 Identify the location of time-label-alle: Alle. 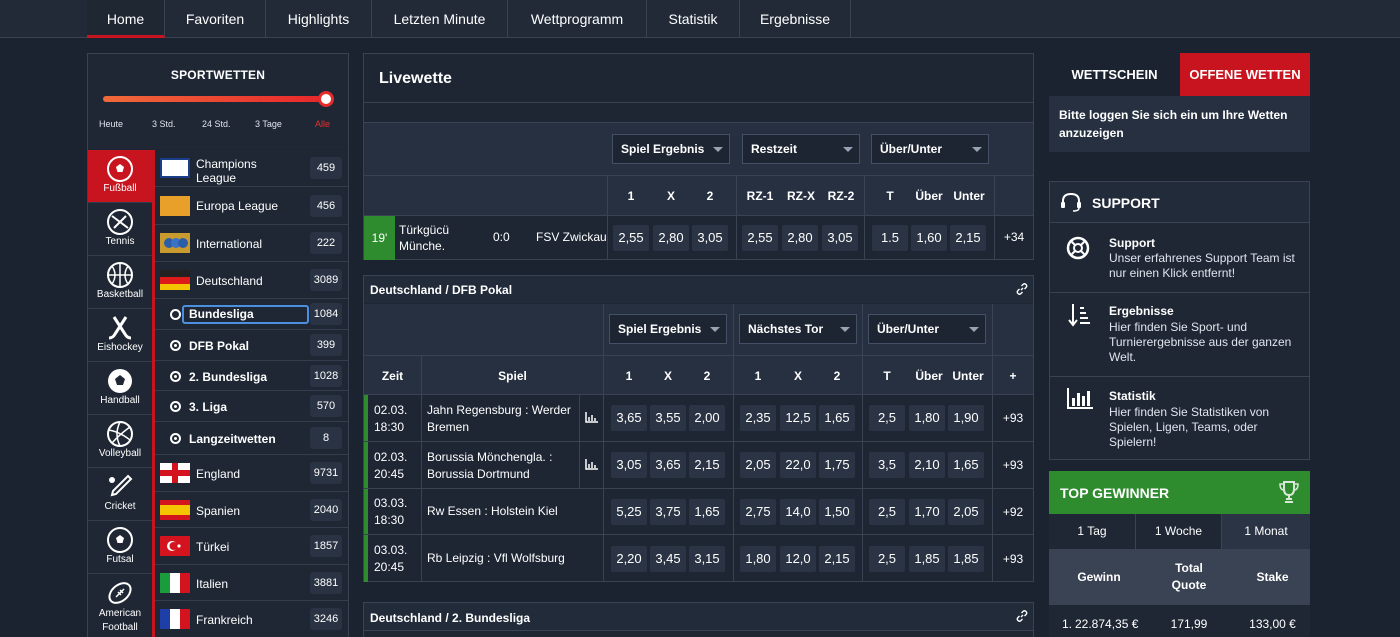
(322, 124).